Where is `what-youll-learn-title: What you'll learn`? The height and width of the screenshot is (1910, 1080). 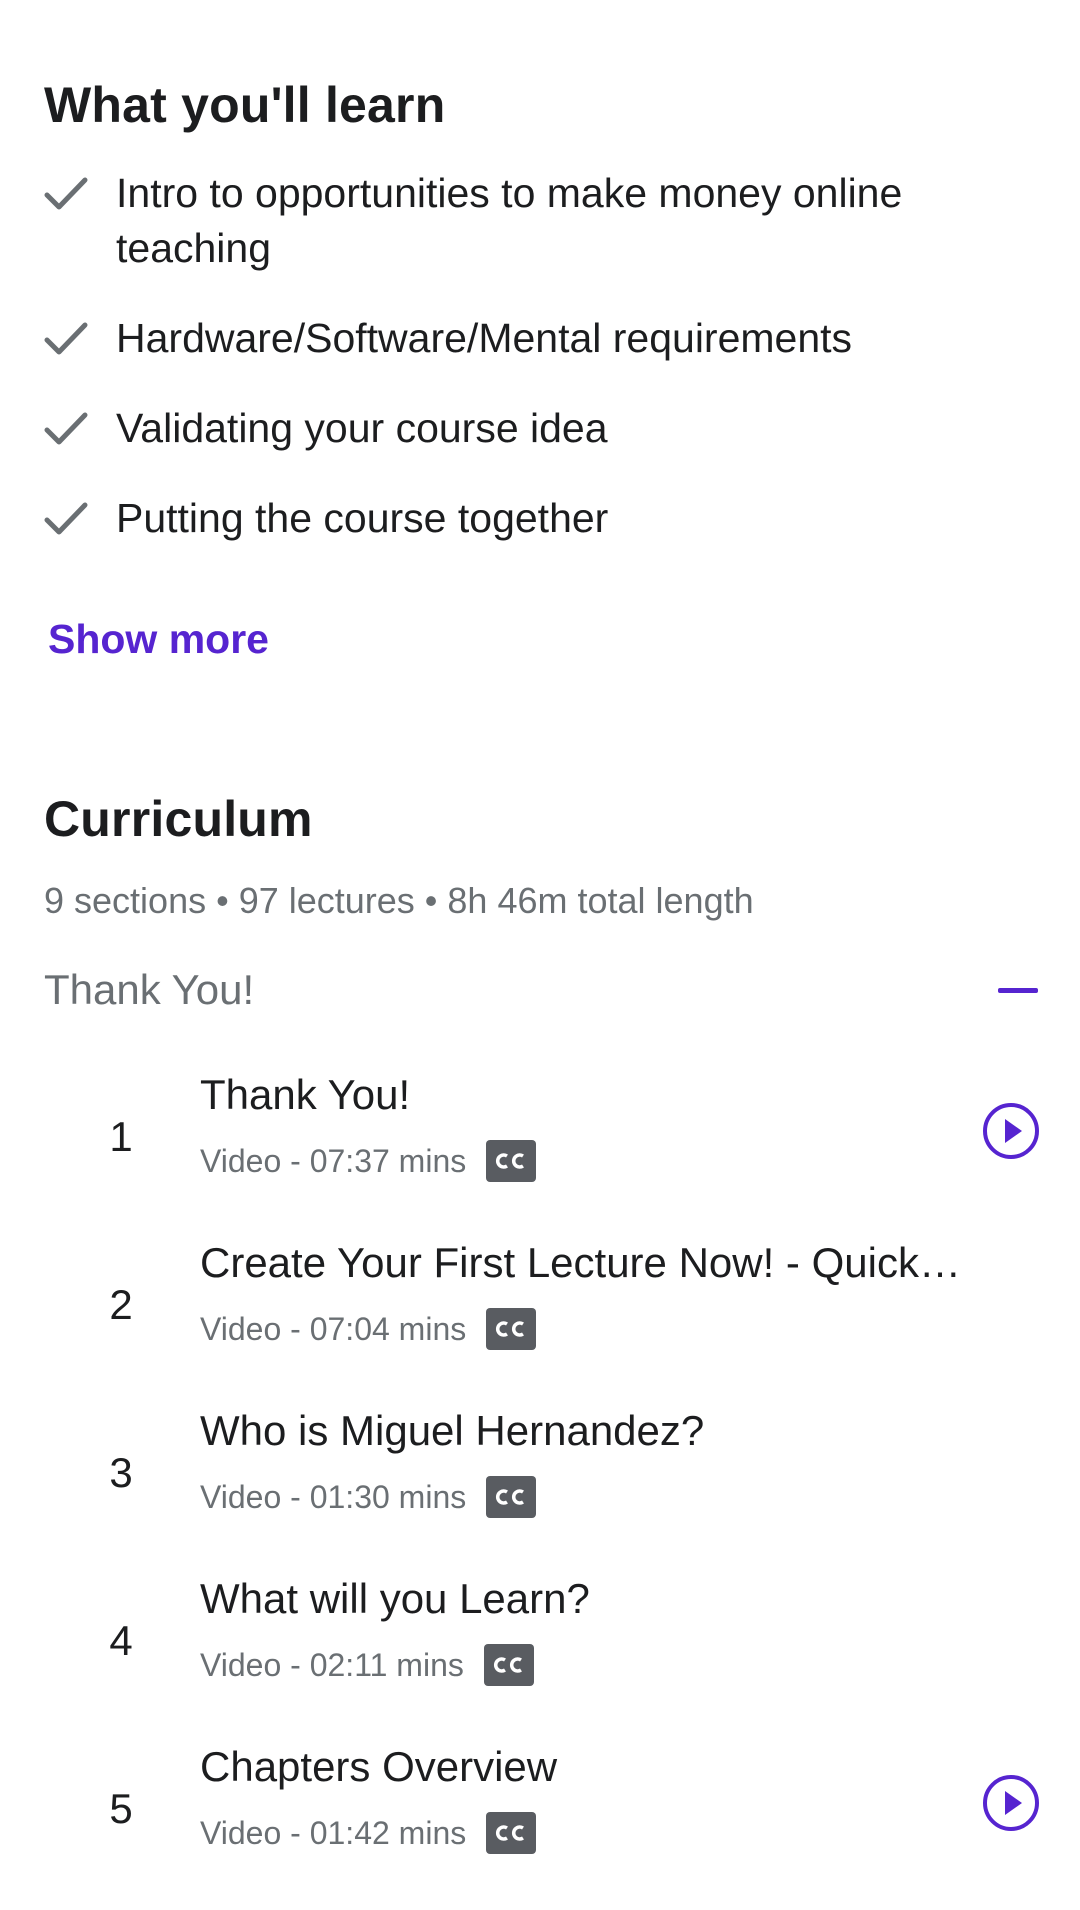 what-youll-learn-title: What you'll learn is located at coordinates (245, 105).